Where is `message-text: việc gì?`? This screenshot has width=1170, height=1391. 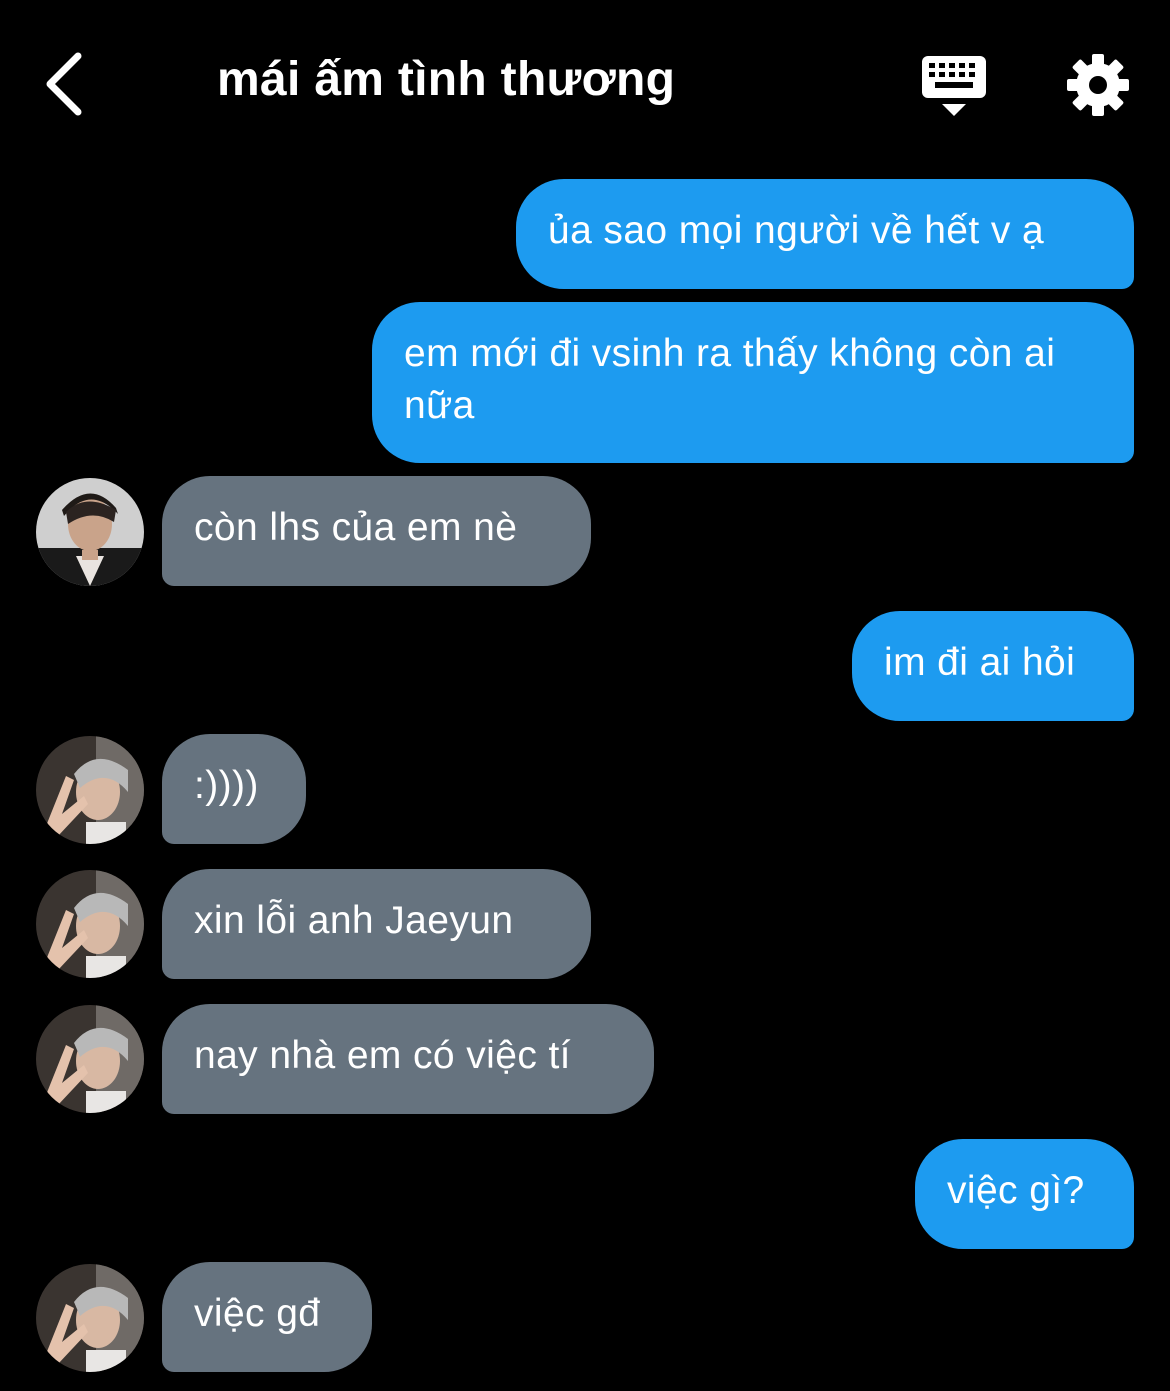
message-text: việc gì? is located at coordinates (1016, 1190).